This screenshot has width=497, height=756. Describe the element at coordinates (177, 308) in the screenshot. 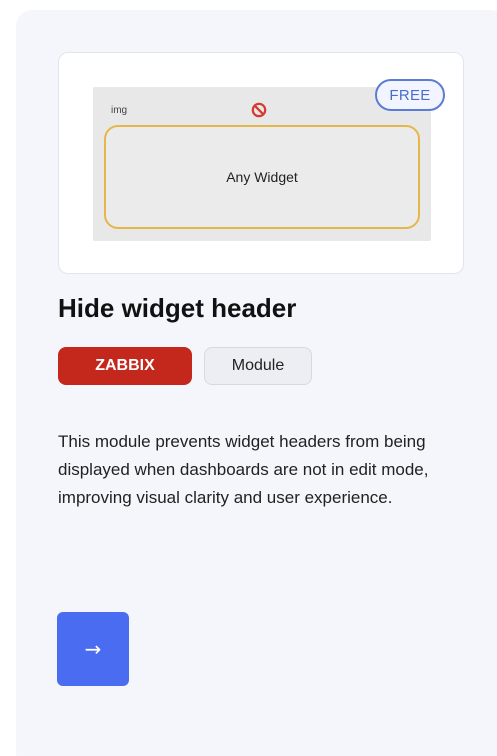

I see `card-title: Hide widget header` at that location.